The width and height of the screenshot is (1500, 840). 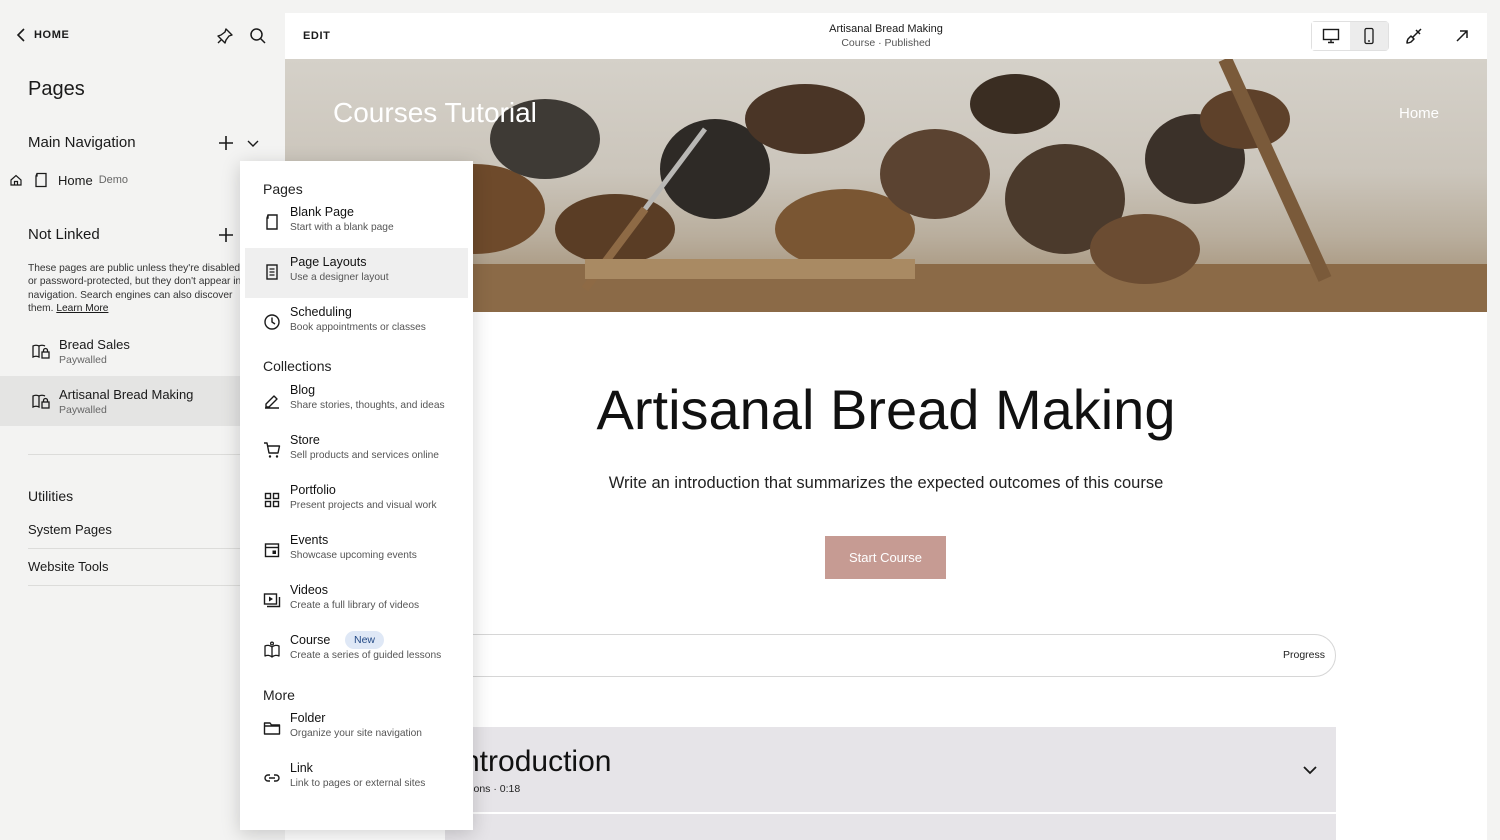 What do you see at coordinates (1303, 655) in the screenshot?
I see `progress-label: Progress` at bounding box center [1303, 655].